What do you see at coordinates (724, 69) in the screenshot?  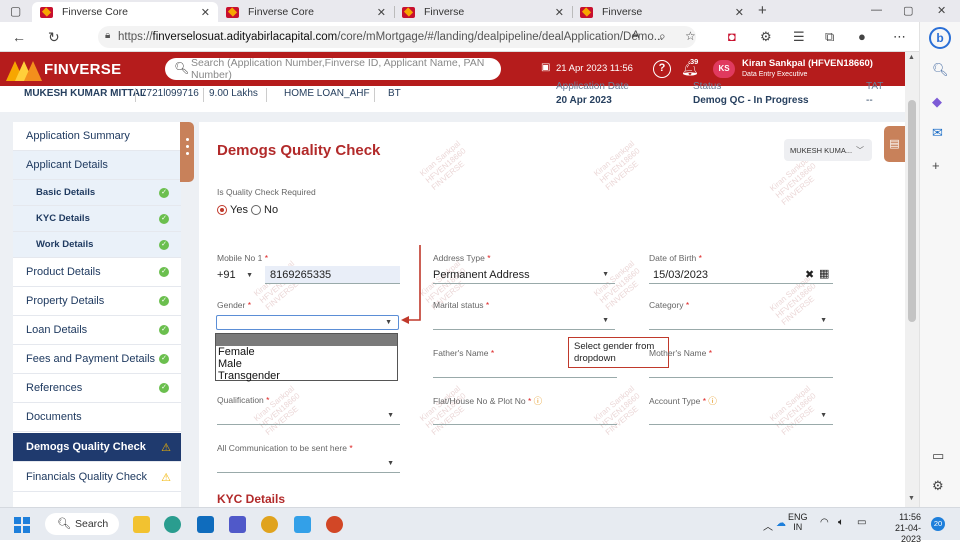 I see `avatar: KS` at bounding box center [724, 69].